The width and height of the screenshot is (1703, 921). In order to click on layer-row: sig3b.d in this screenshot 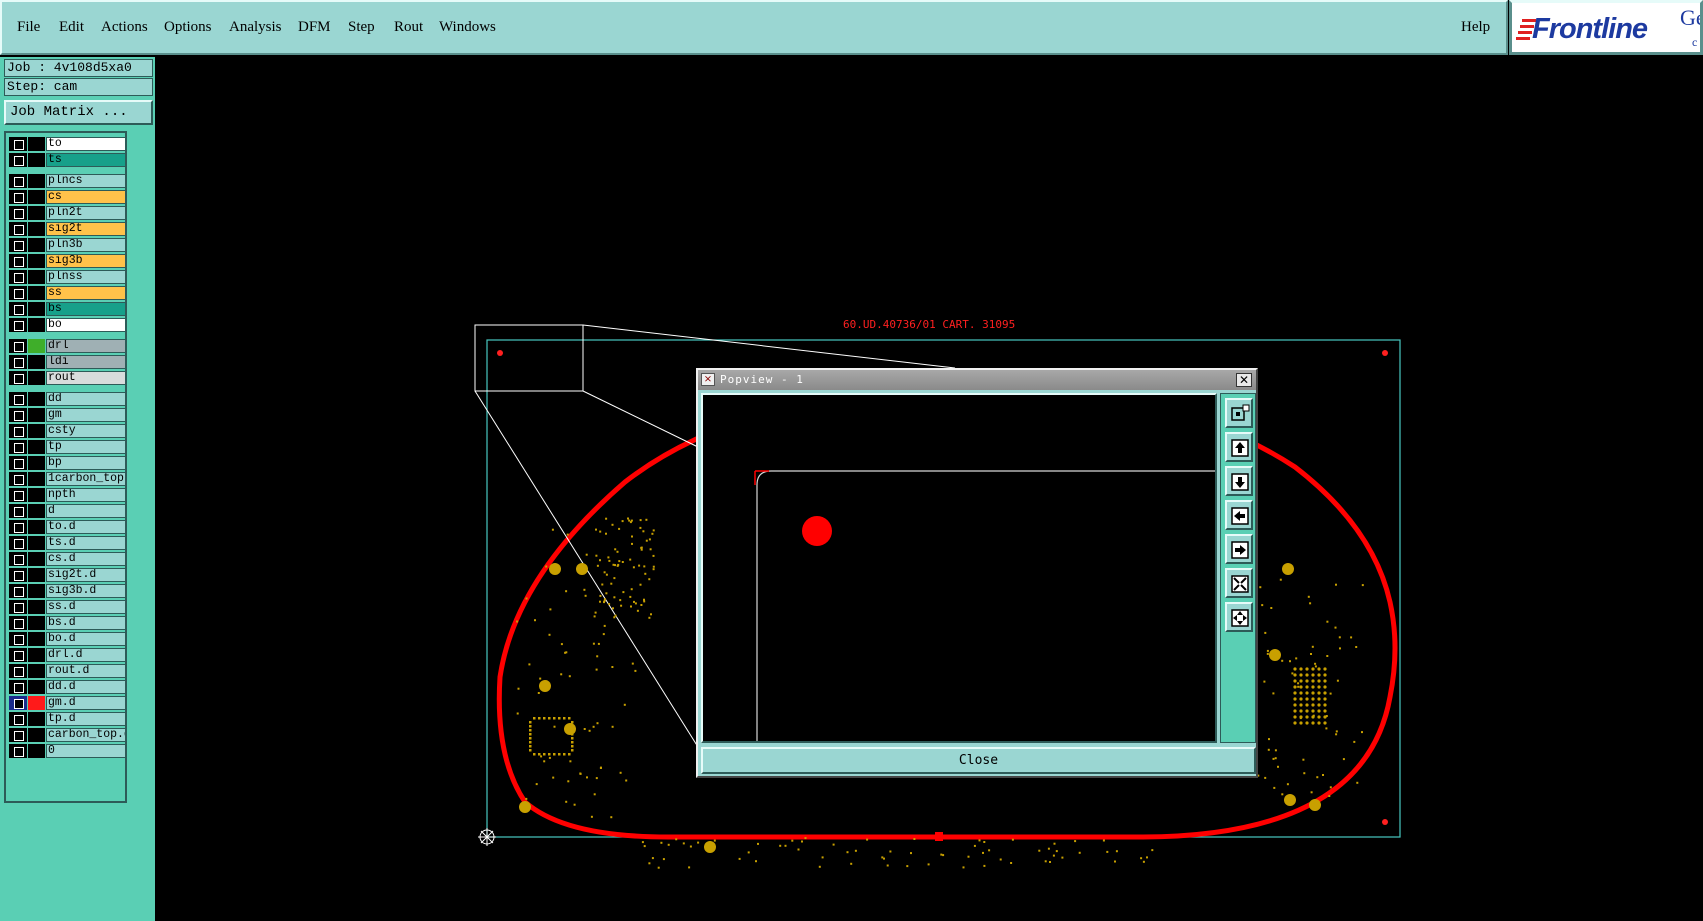, I will do `click(67, 591)`.